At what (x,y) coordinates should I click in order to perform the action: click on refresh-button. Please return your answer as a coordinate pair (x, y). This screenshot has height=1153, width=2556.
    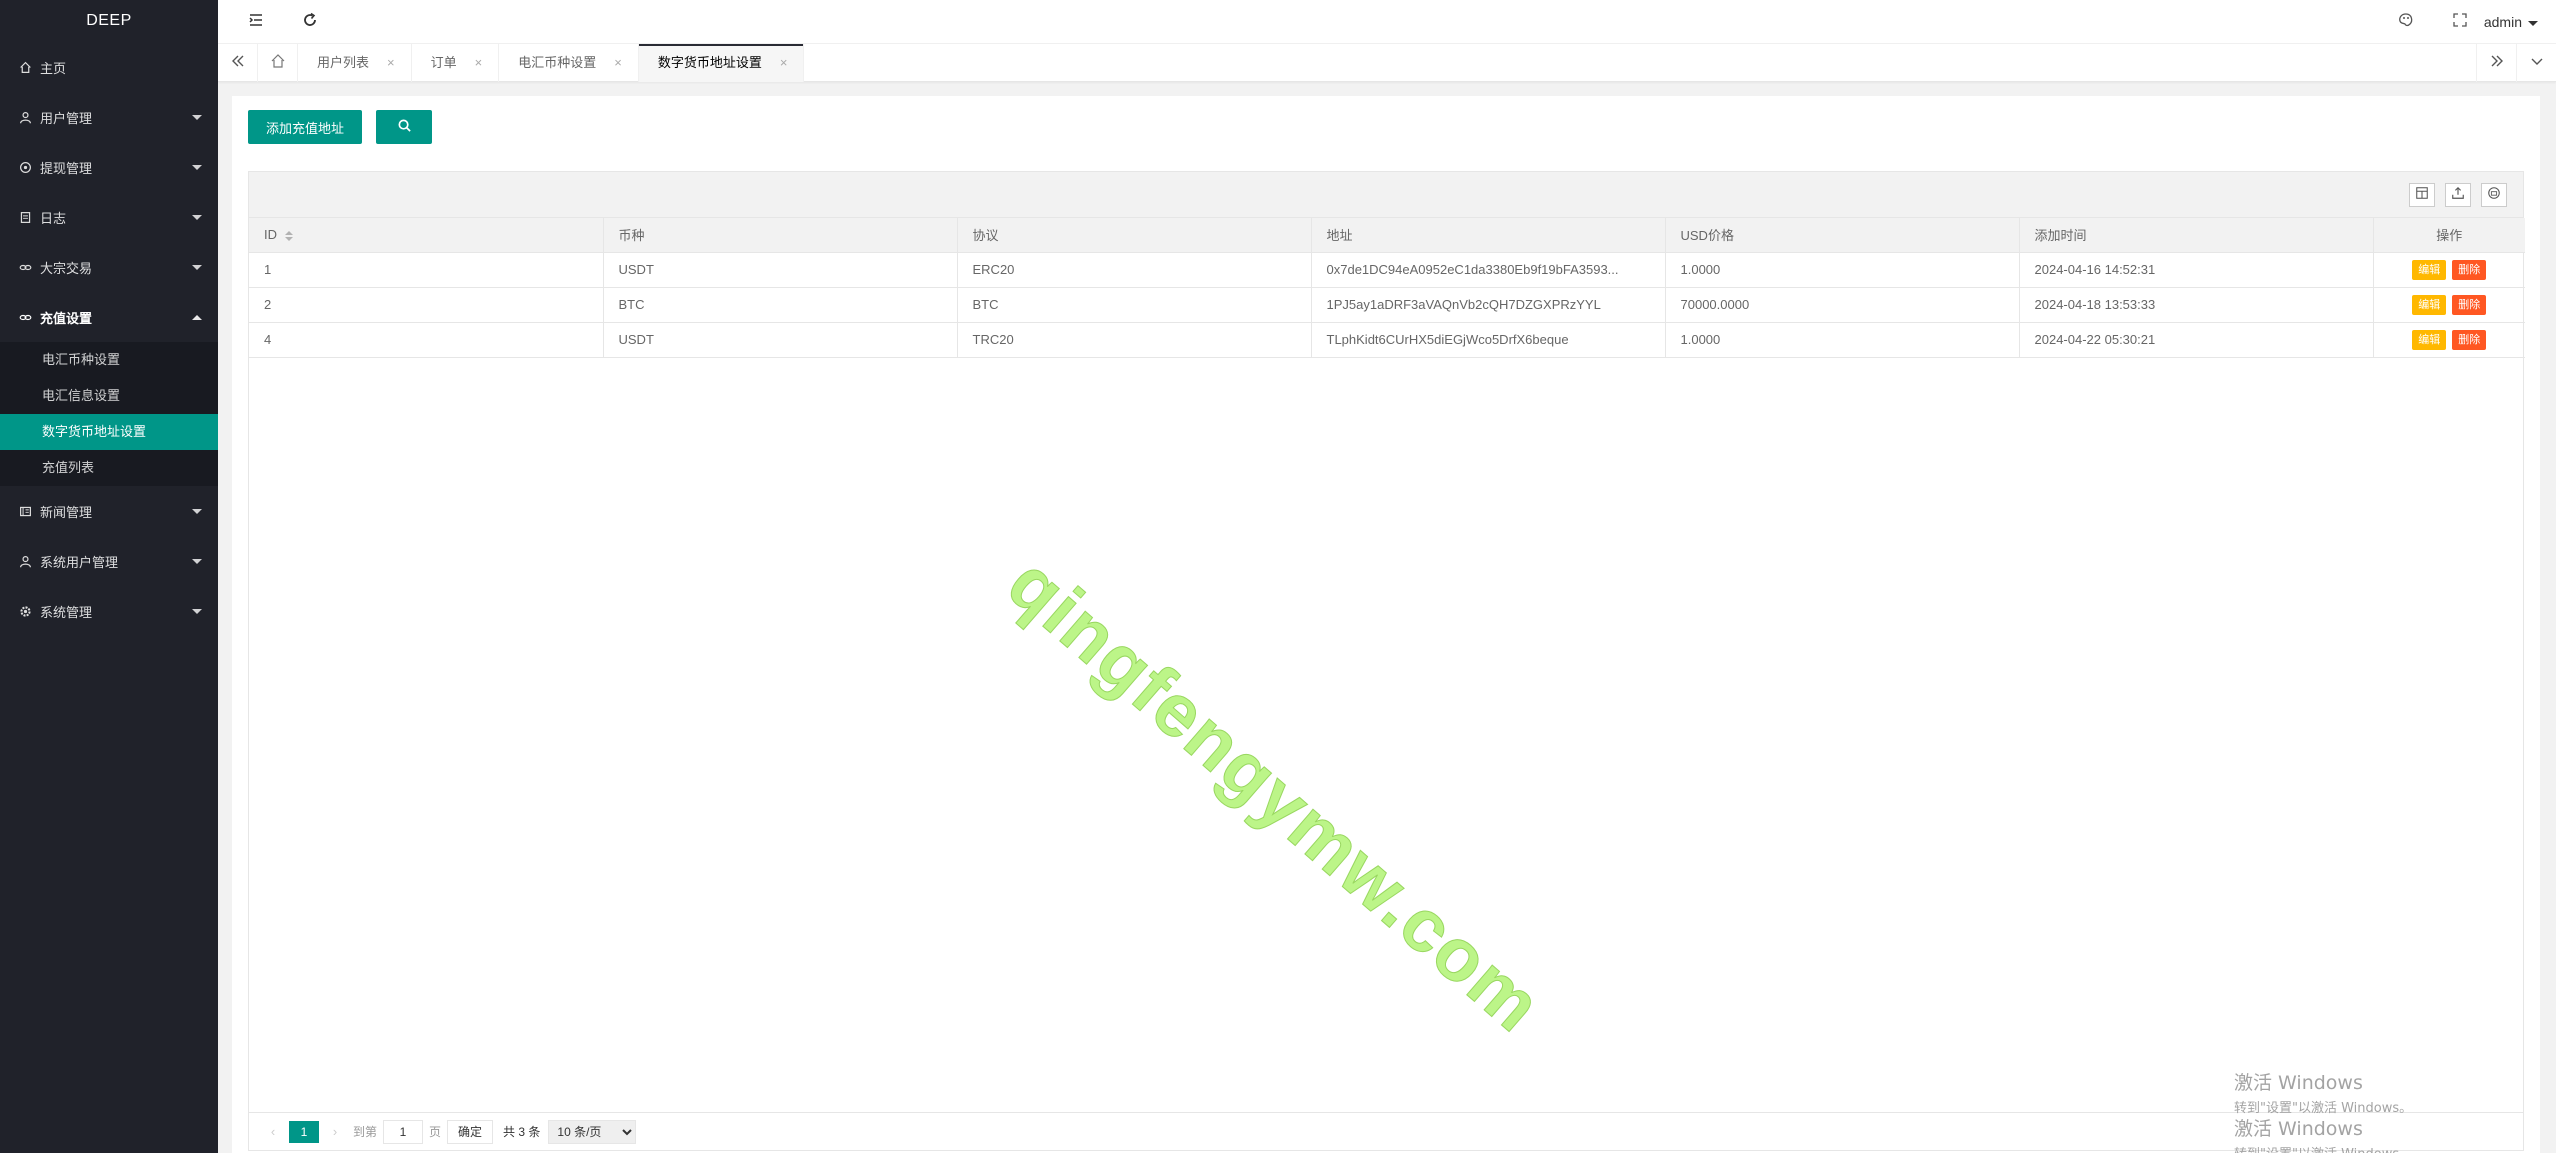
    Looking at the image, I should click on (310, 22).